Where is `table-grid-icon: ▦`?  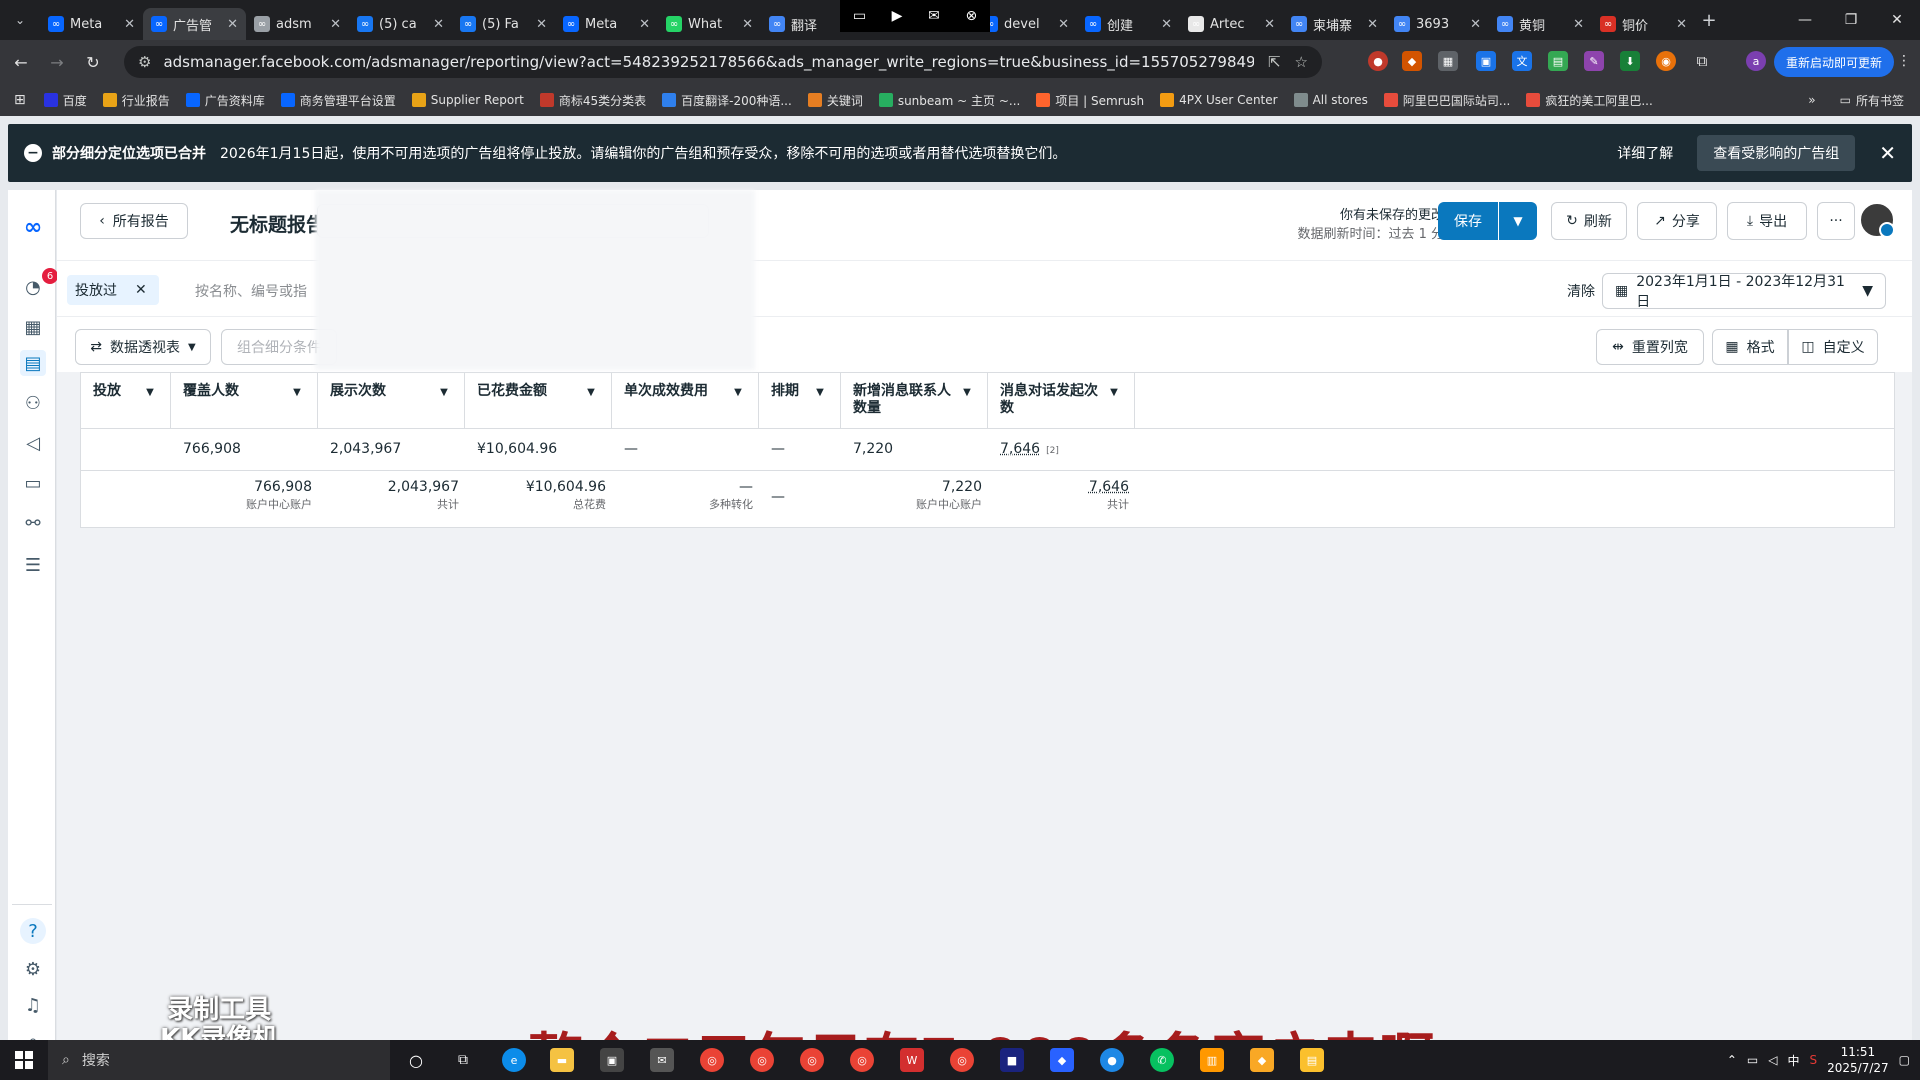 table-grid-icon: ▦ is located at coordinates (33, 327).